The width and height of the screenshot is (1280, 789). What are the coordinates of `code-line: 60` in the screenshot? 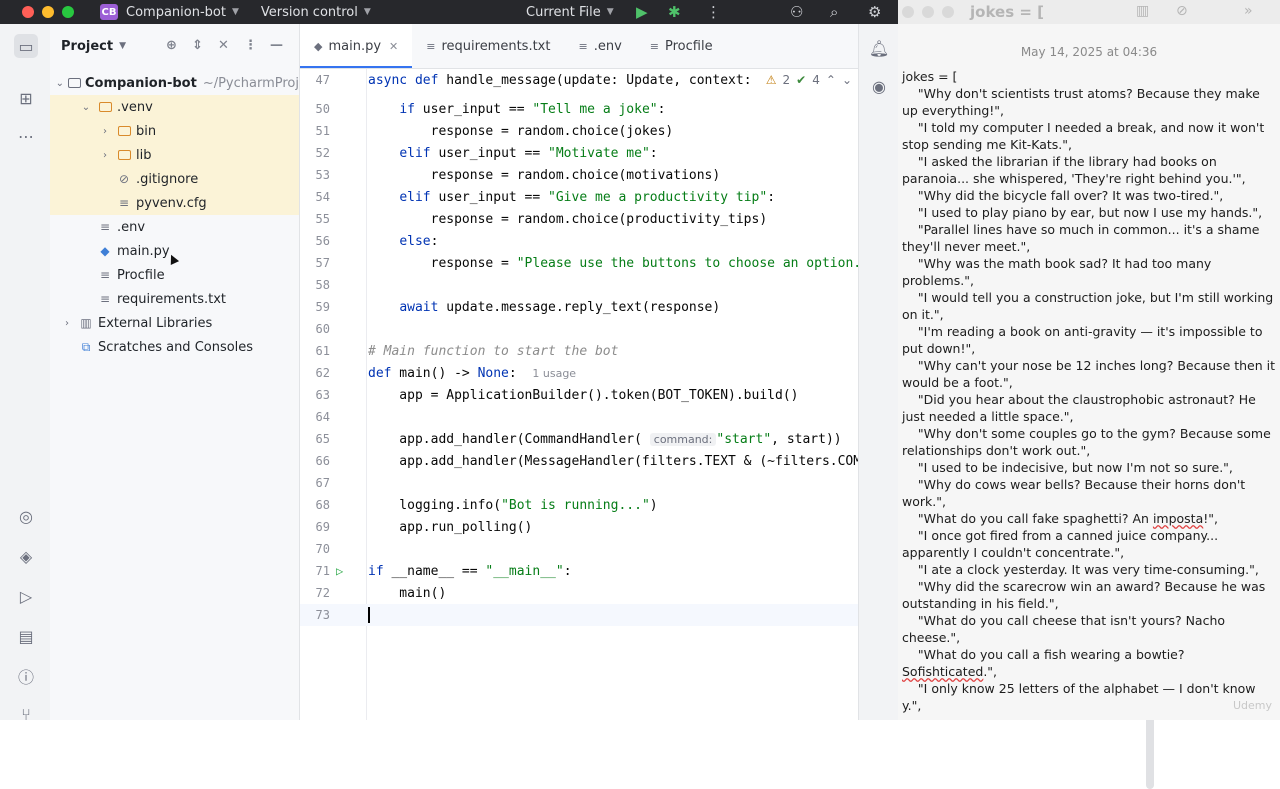 It's located at (579, 329).